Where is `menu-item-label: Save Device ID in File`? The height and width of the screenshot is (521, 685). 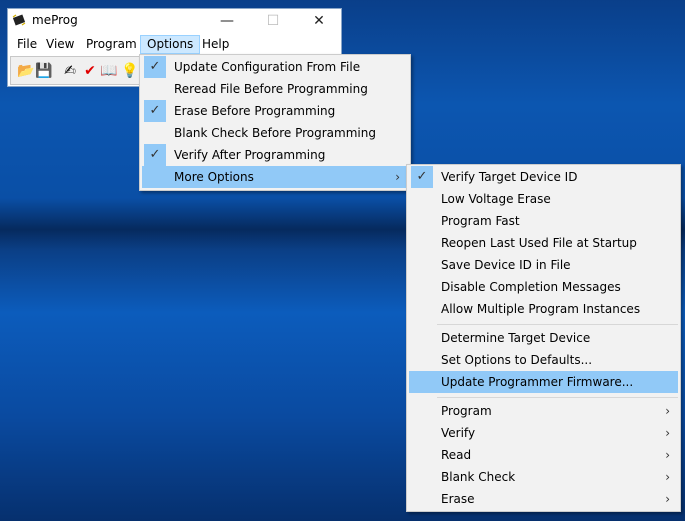
menu-item-label: Save Device ID in File is located at coordinates (506, 265).